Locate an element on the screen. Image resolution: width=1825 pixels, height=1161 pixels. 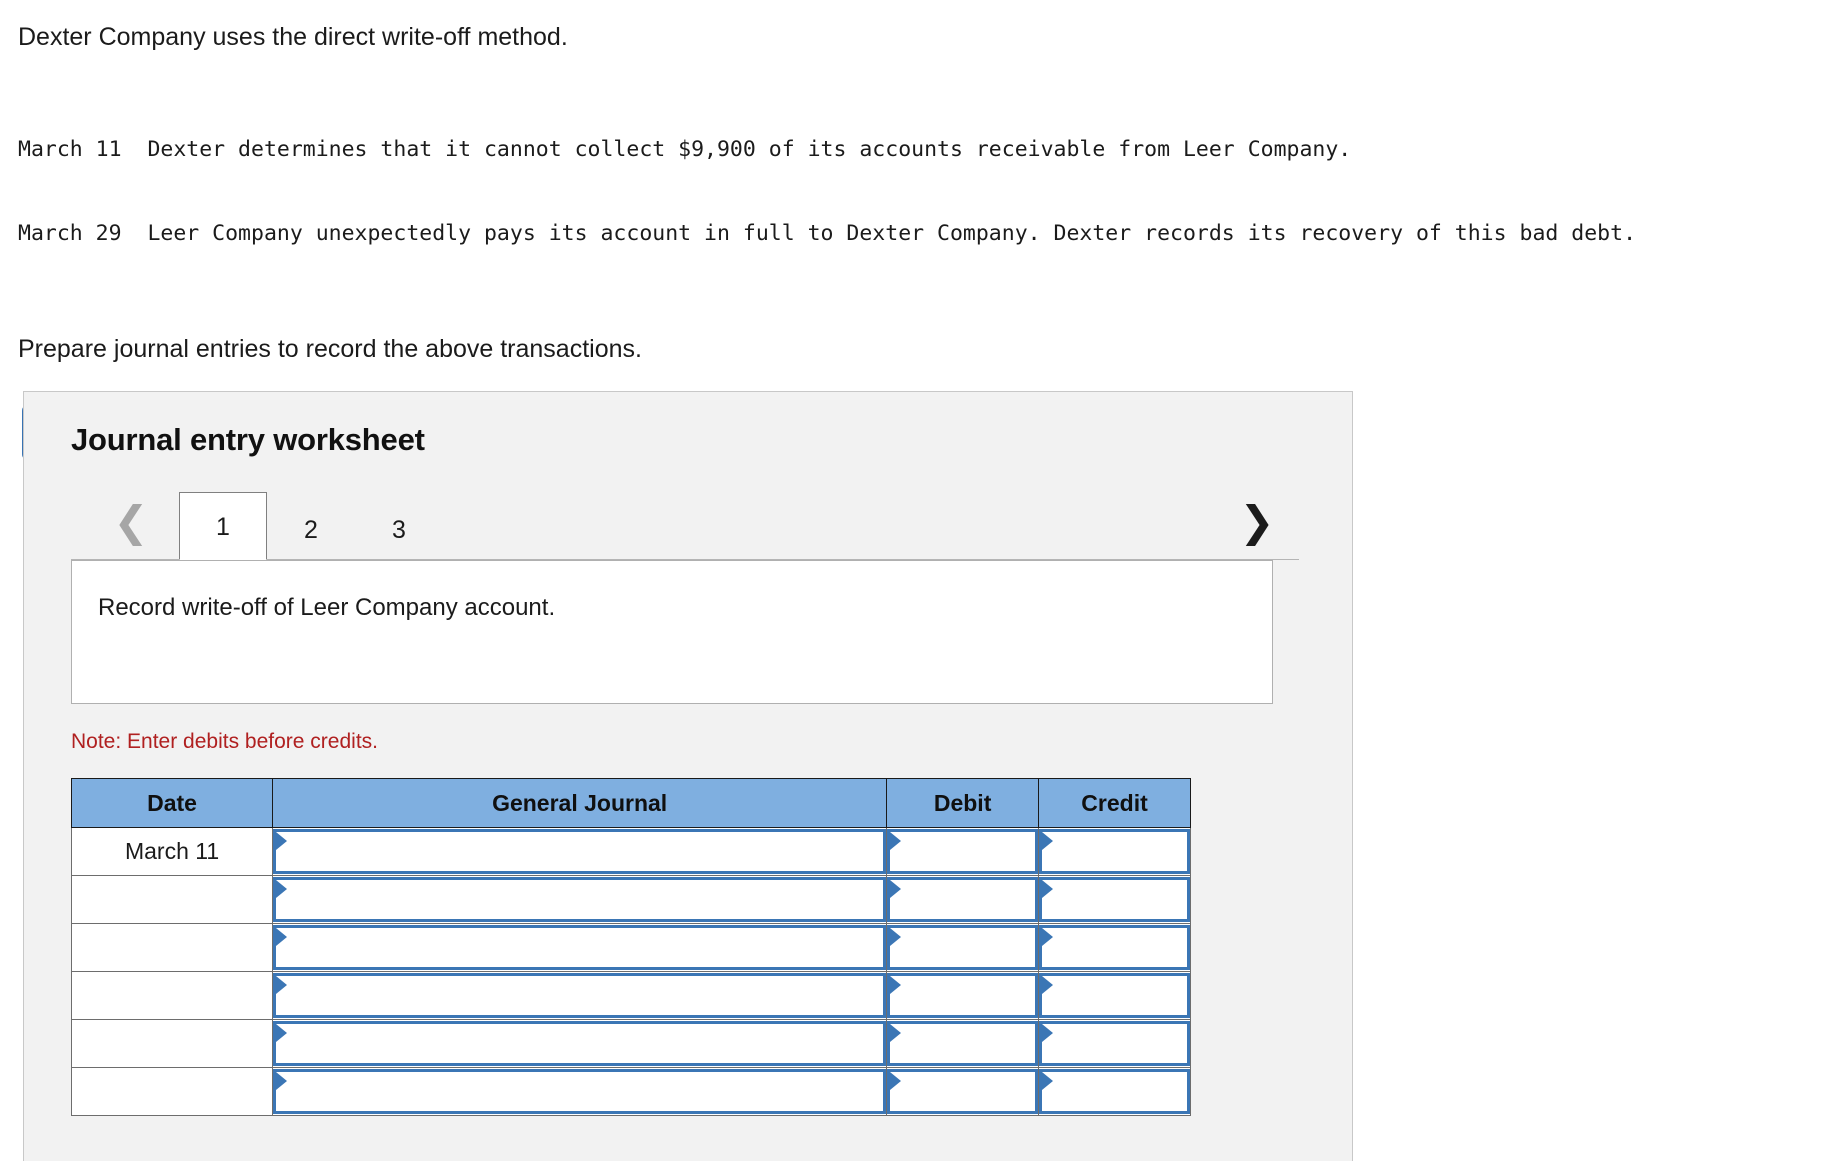
column-header-date: Date is located at coordinates (172, 803).